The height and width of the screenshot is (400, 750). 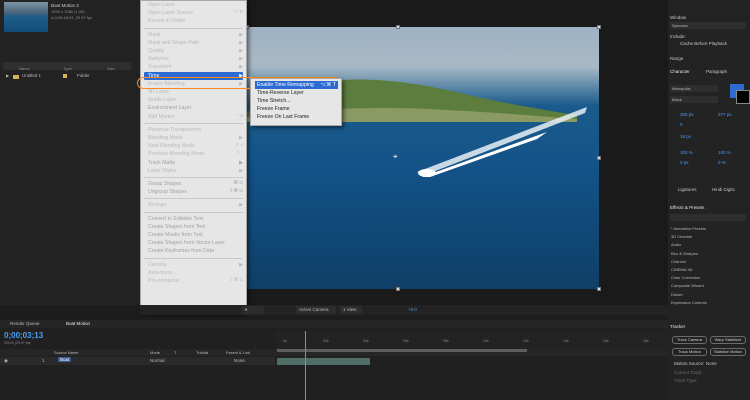 What do you see at coordinates (195, 35) in the screenshot?
I see `menu-item-mask: Mask ▶` at bounding box center [195, 35].